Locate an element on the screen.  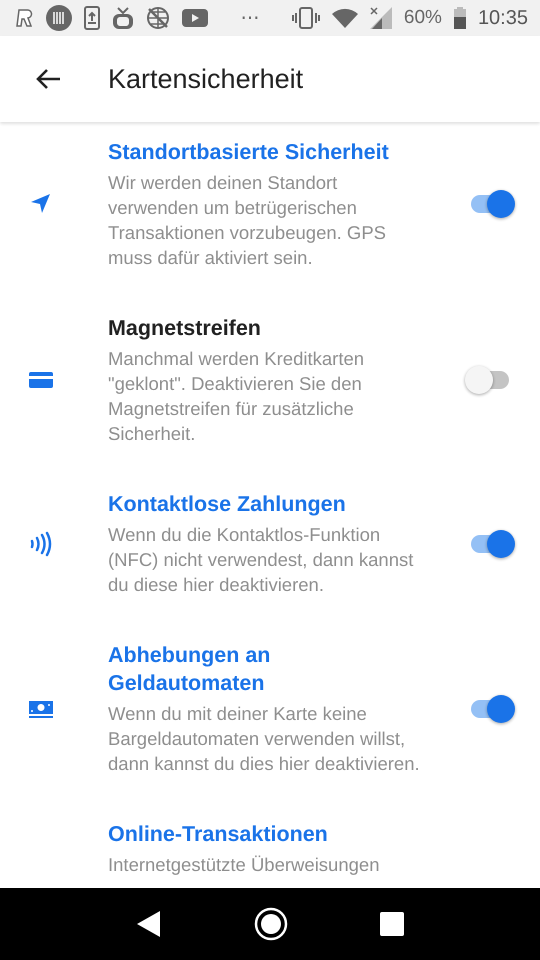
setting-title: Abhebungen an Geldautomaten is located at coordinates (190, 669).